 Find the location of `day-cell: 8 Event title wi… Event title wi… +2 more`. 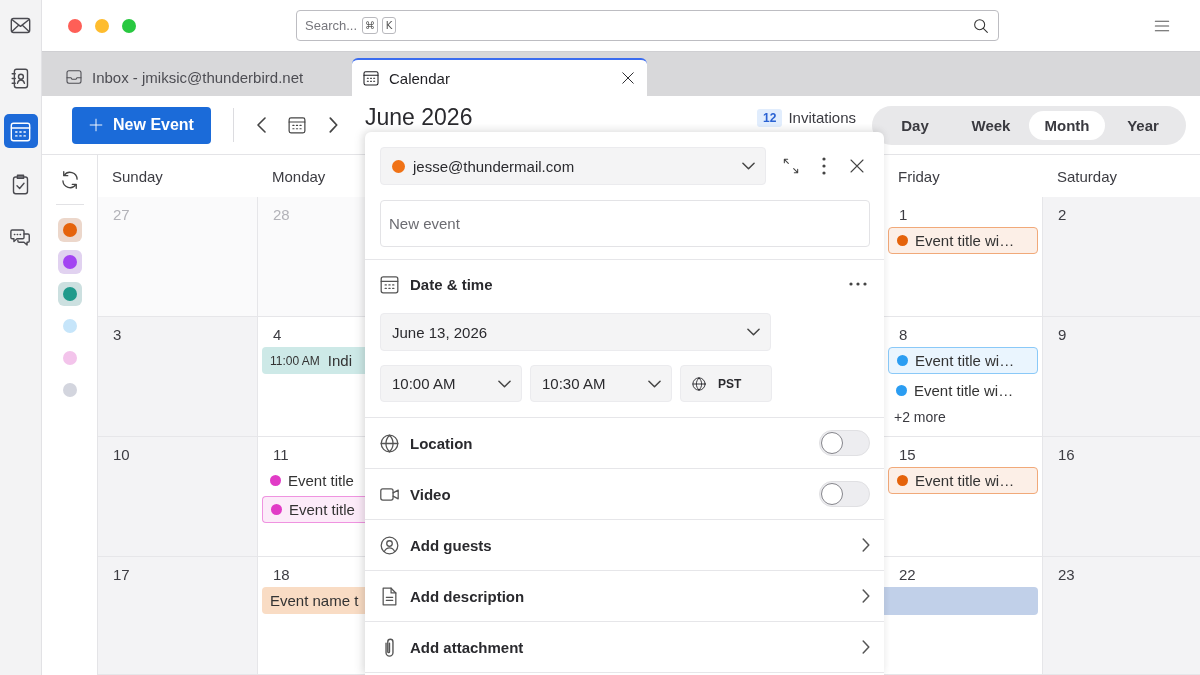

day-cell: 8 Event title wi… Event title wi… +2 more is located at coordinates (963, 377).